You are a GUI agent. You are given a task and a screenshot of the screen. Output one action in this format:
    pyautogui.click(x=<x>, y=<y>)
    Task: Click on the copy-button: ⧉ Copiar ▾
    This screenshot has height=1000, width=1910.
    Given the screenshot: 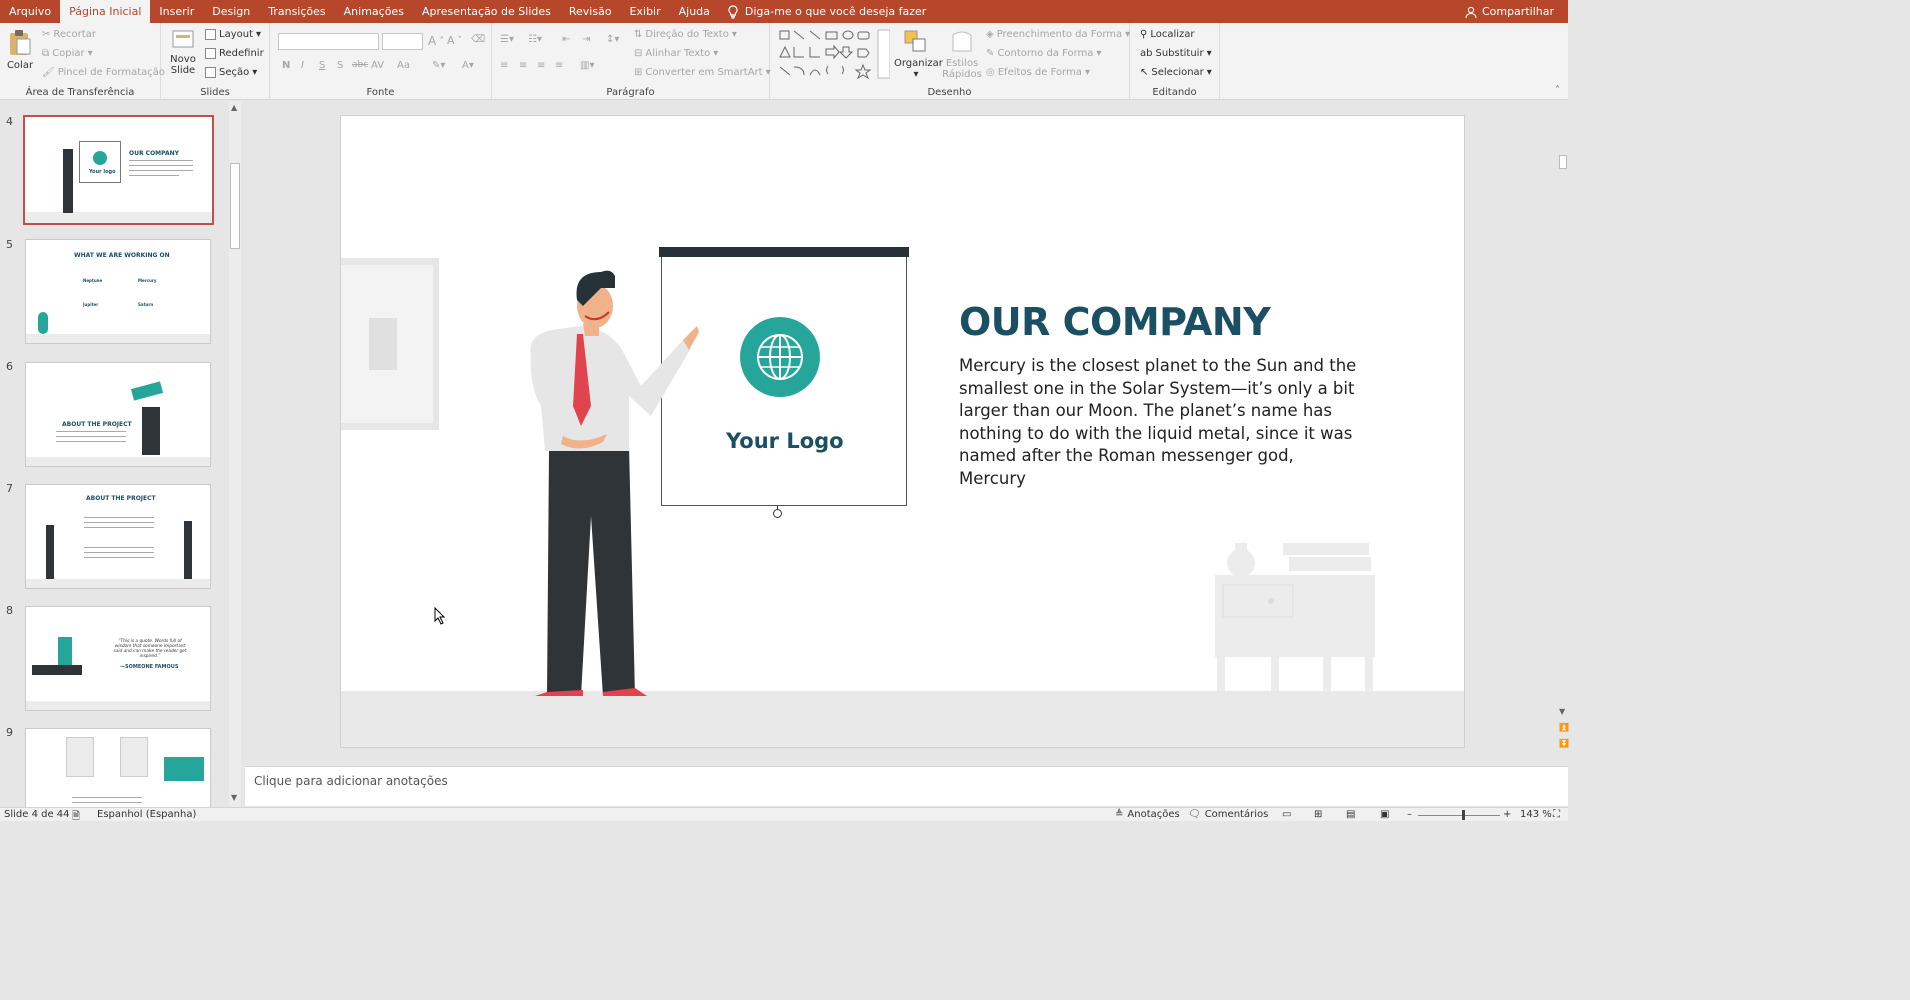 What is the action you would take?
    pyautogui.click(x=67, y=53)
    